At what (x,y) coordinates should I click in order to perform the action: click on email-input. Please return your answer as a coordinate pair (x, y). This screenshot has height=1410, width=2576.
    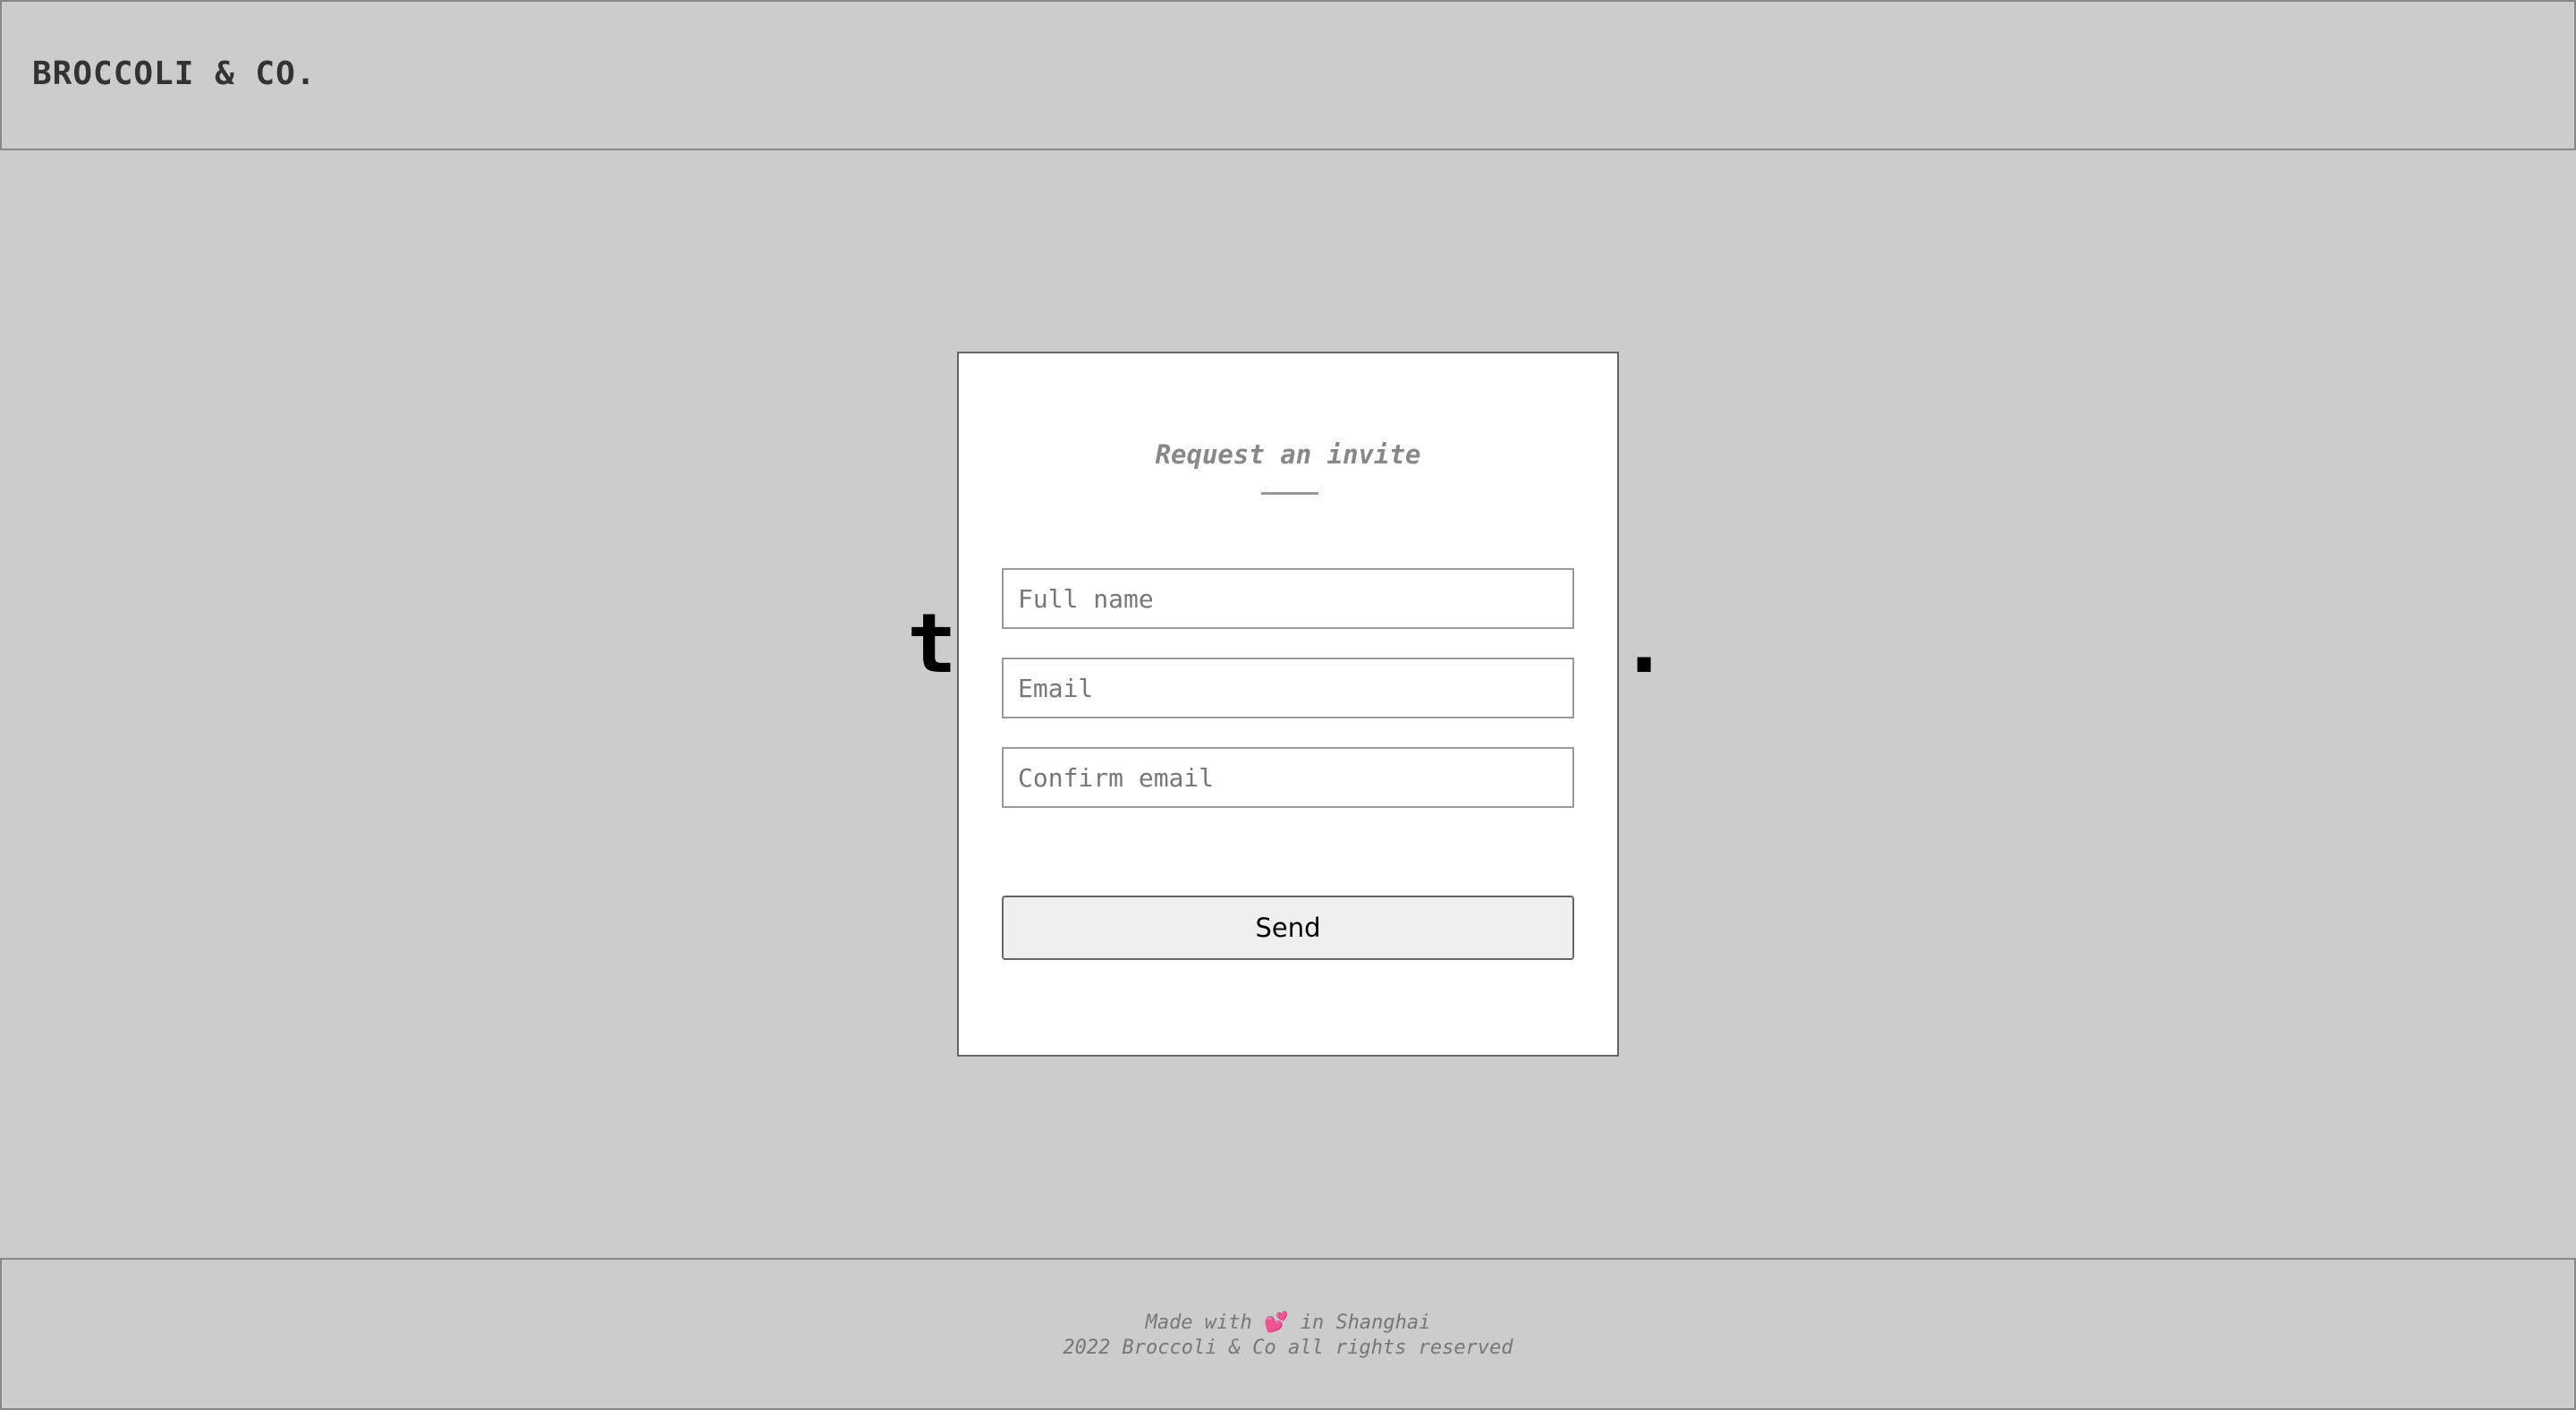
    Looking at the image, I should click on (1288, 688).